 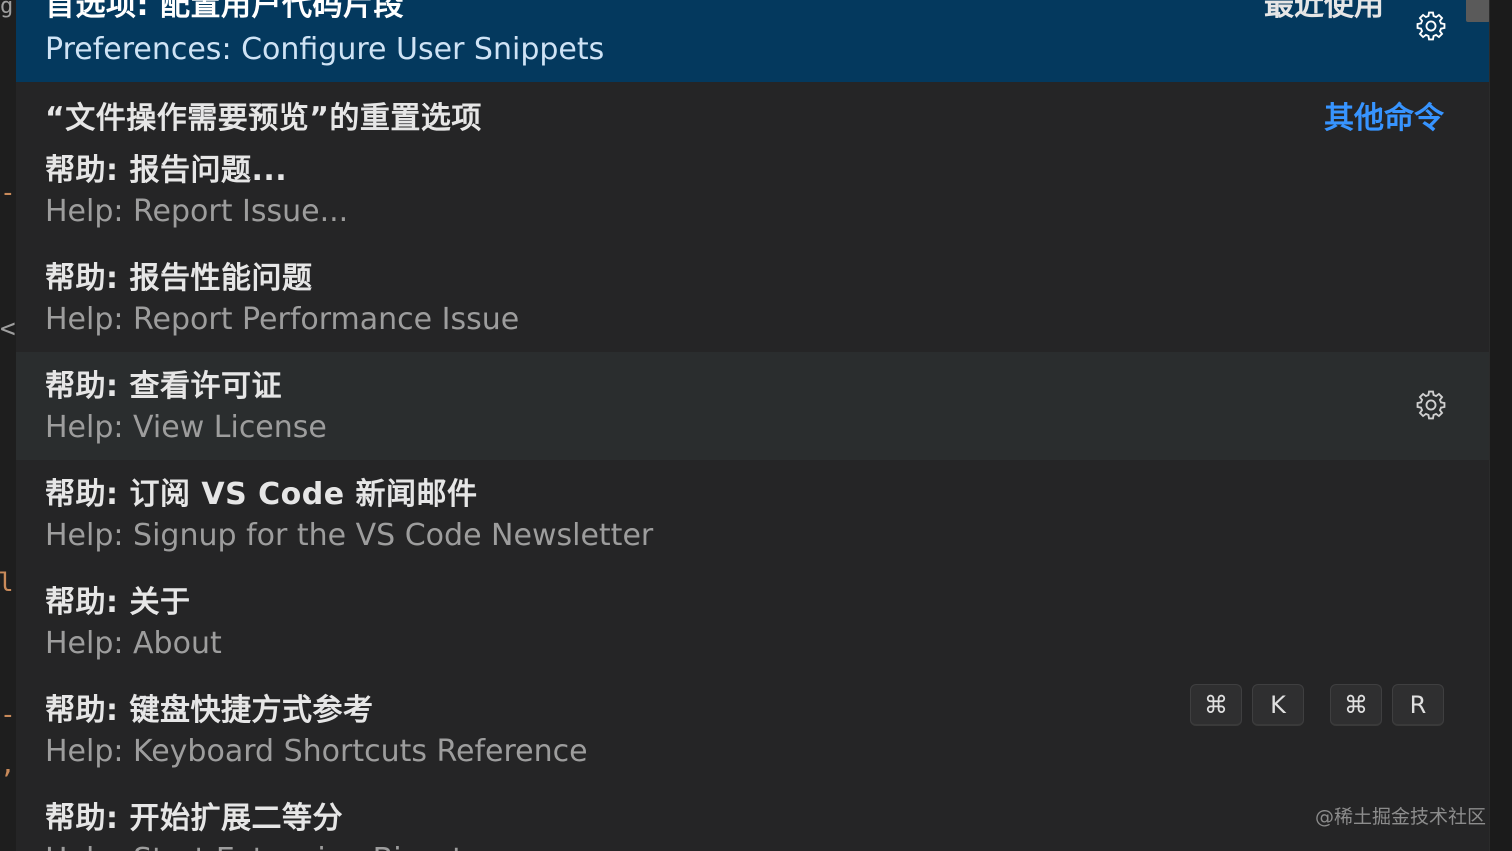 What do you see at coordinates (753, 817) in the screenshot?
I see `list-item-start-extension-bisect: 帮助: 开始扩展二等分 Help: Start Extension Bisect` at bounding box center [753, 817].